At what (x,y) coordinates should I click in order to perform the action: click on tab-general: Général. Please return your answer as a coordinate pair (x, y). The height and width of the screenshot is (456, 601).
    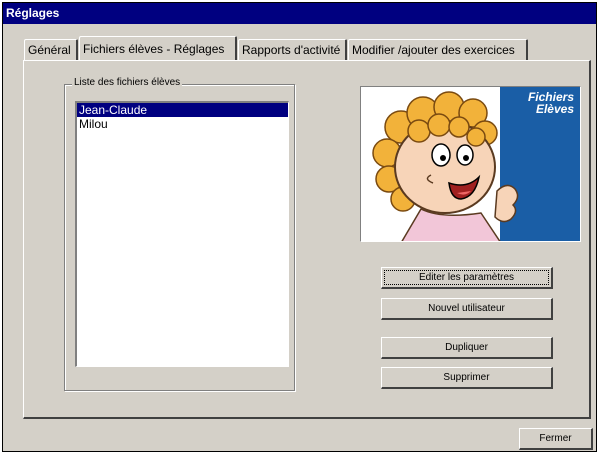
    Looking at the image, I should click on (51, 49).